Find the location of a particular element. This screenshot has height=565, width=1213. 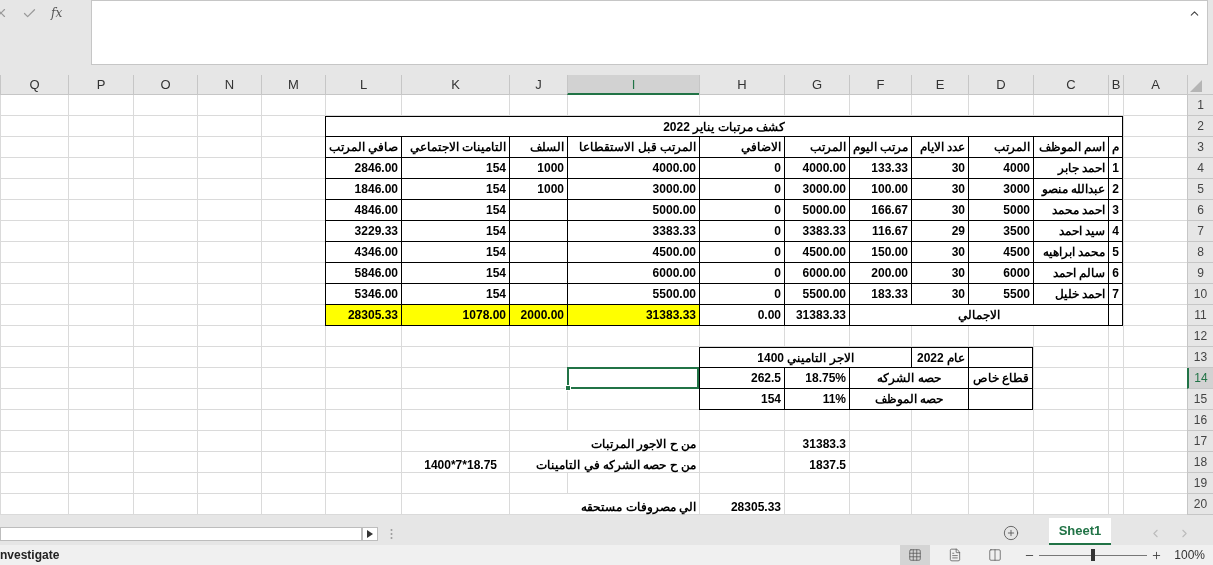

row-header: 11 is located at coordinates (1200, 315).